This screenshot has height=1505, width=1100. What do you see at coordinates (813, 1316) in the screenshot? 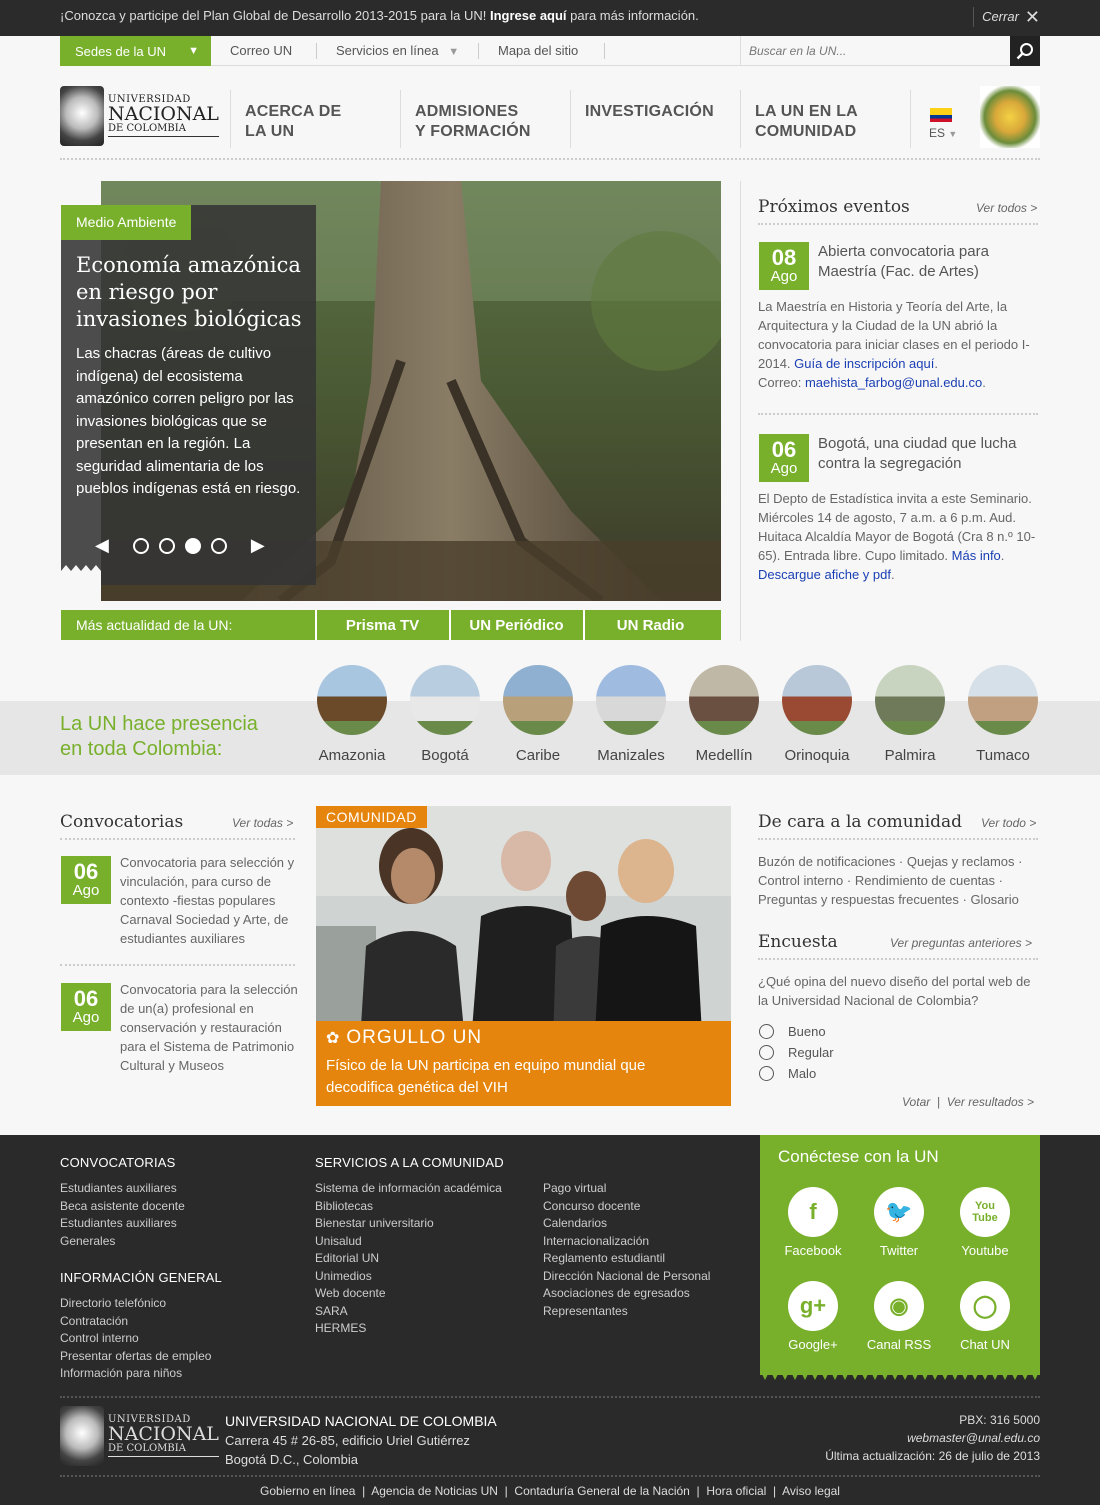
I see `googleplus-link: g+ Google+` at bounding box center [813, 1316].